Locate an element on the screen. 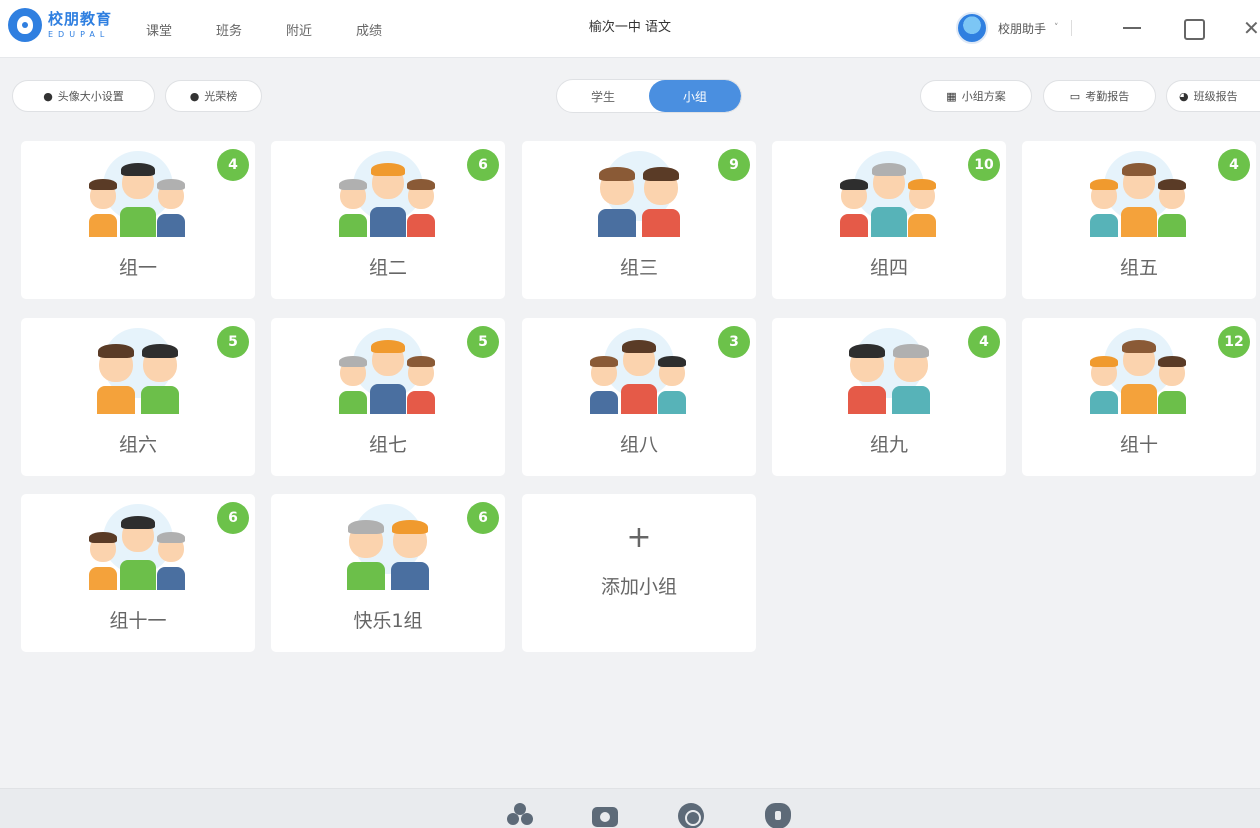 The image size is (1260, 828). avatar-size-label: 头像大小设置 is located at coordinates (90, 96).